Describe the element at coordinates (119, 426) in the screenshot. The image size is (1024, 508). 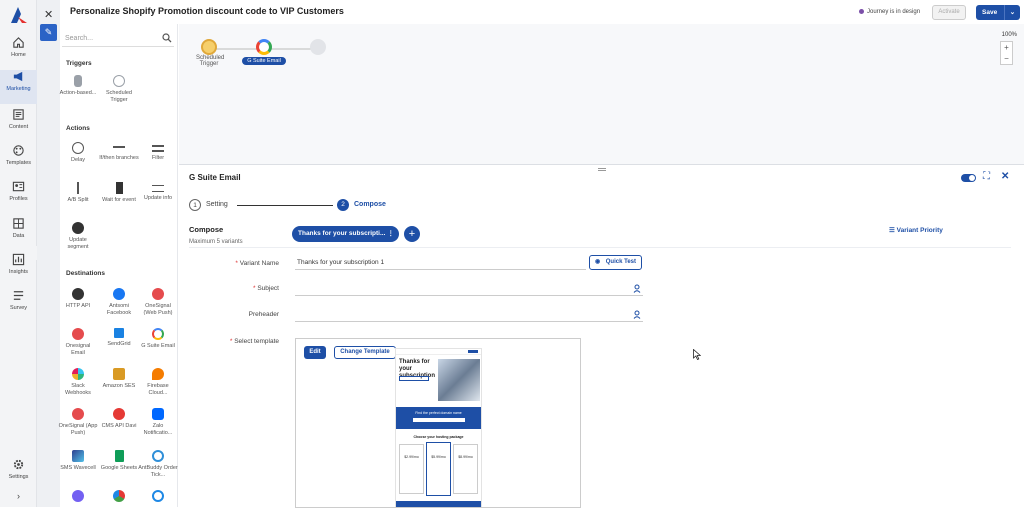
I see `tile-label: CMS API Davi` at that location.